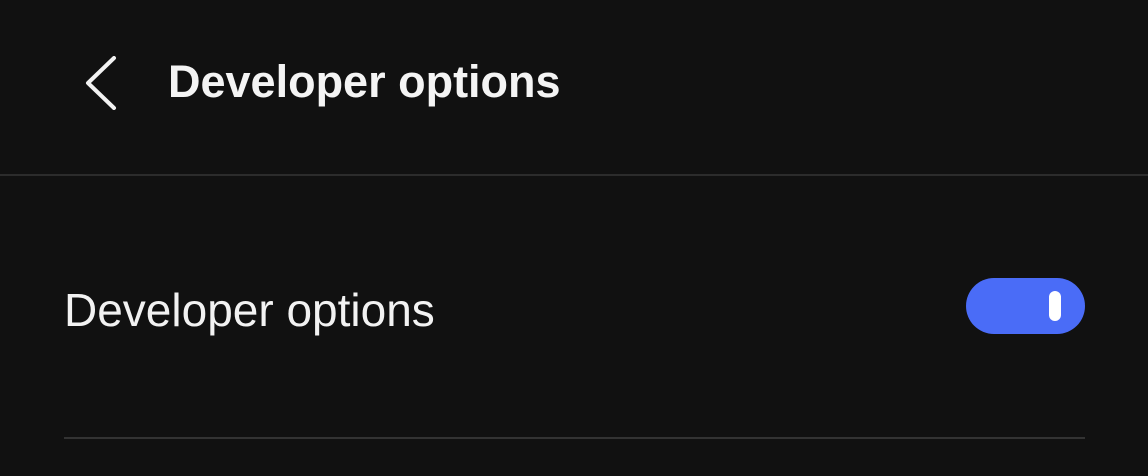 The width and height of the screenshot is (1148, 476). I want to click on developer-options-toggle, so click(1025, 306).